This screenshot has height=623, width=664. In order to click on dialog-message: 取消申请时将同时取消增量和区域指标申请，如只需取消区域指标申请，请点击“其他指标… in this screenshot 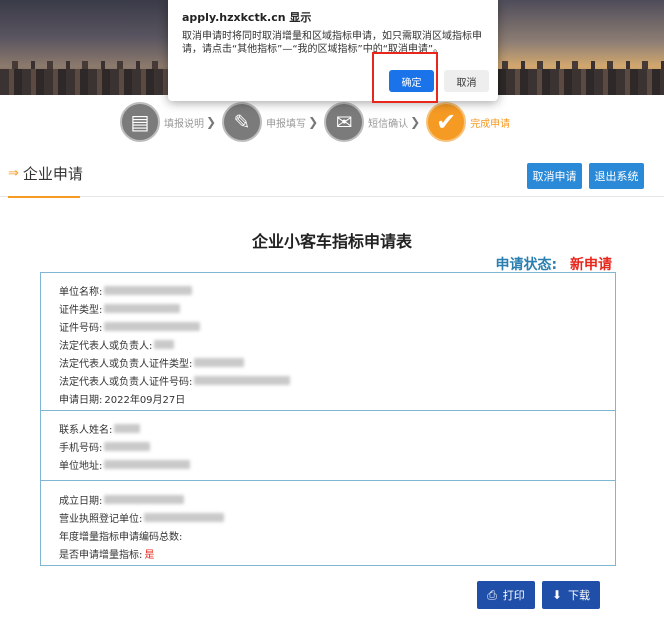, I will do `click(332, 43)`.